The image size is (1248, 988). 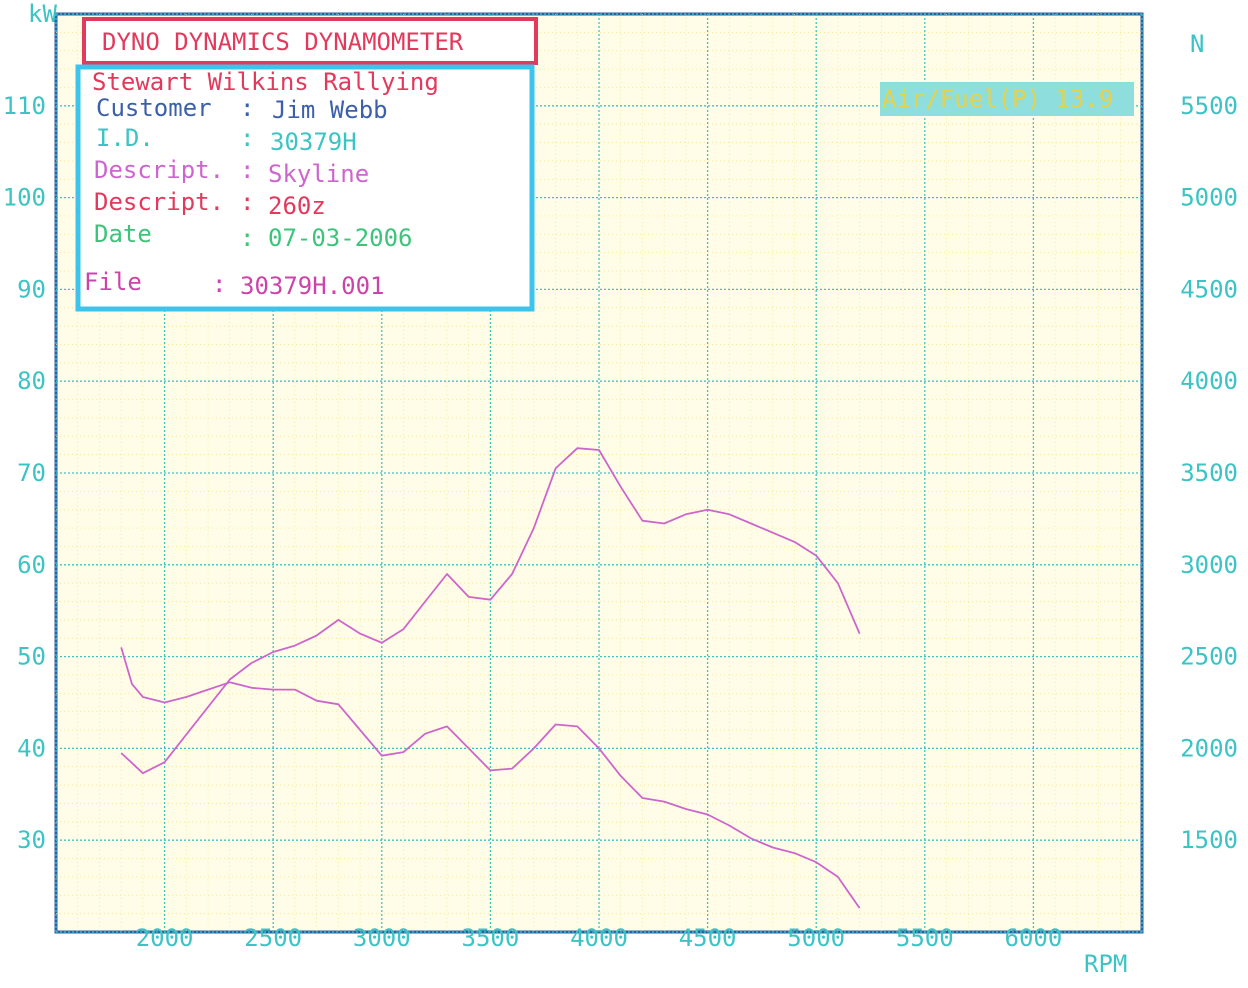 What do you see at coordinates (24, 198) in the screenshot?
I see `left-tick-label: 100` at bounding box center [24, 198].